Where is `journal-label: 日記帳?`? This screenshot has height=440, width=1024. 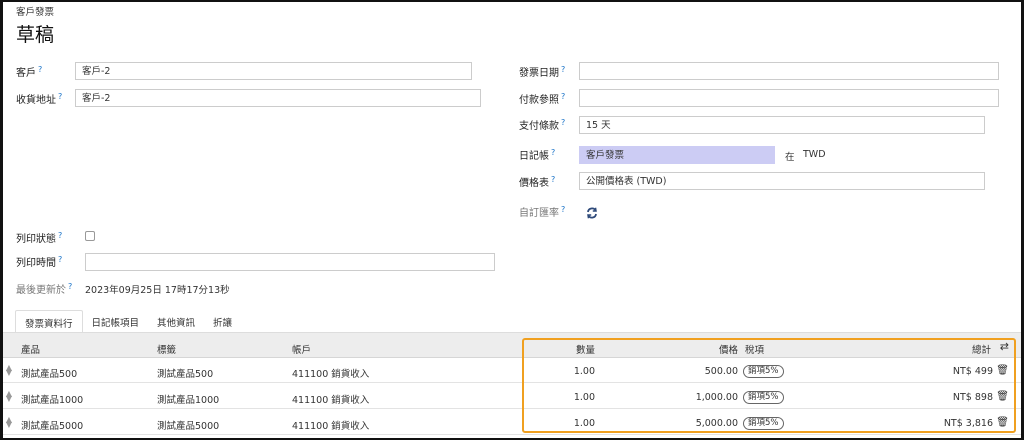
journal-label: 日記帳? is located at coordinates (537, 154).